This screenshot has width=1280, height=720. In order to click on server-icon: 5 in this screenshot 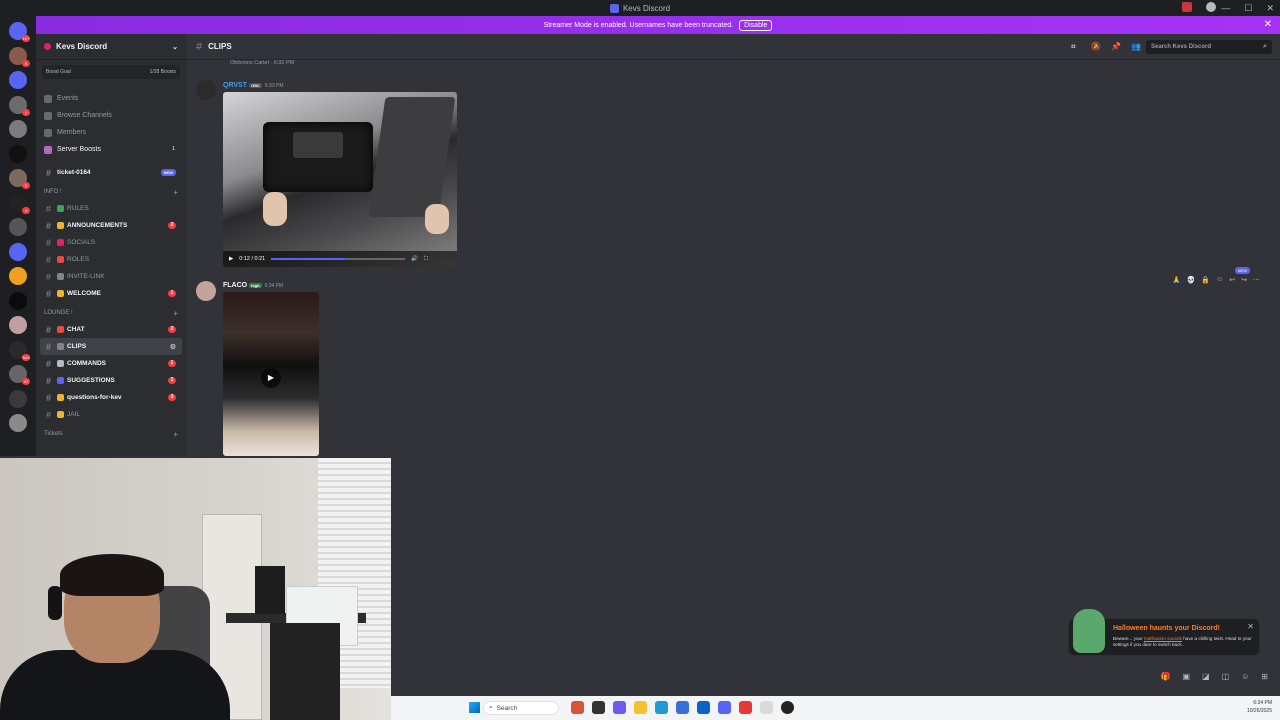, I will do `click(19, 179)`.